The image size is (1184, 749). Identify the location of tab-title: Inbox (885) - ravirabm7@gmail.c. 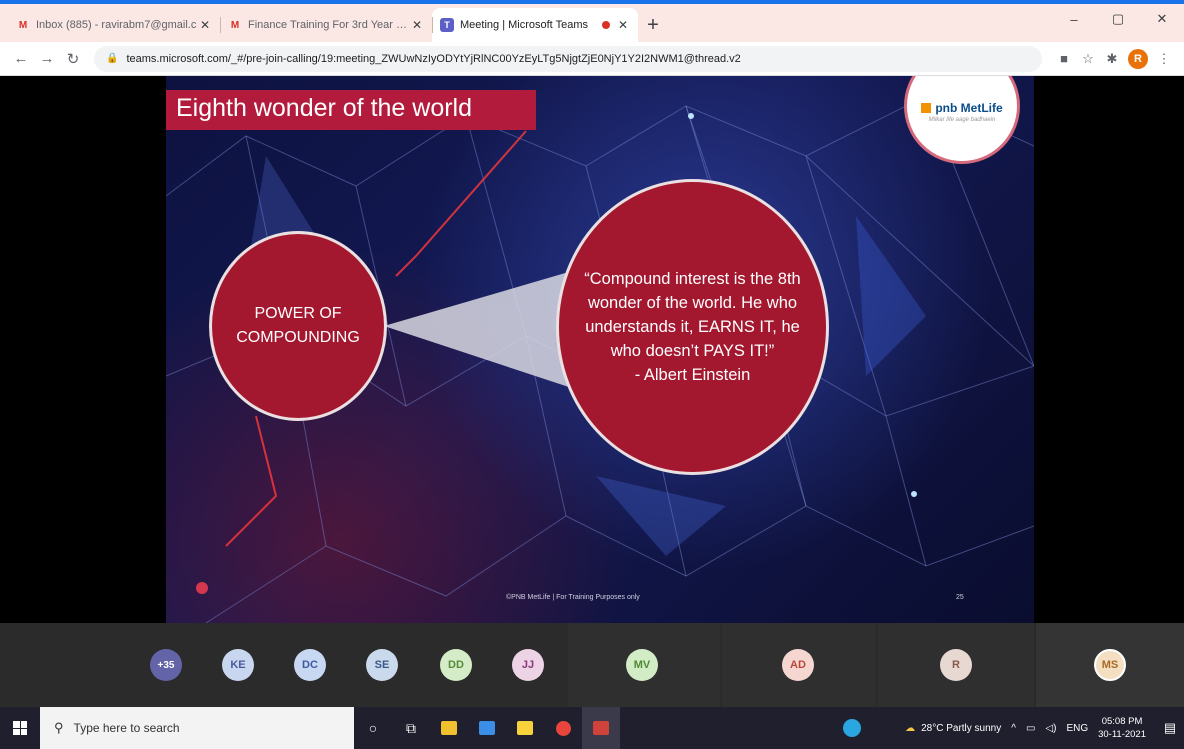
(116, 25).